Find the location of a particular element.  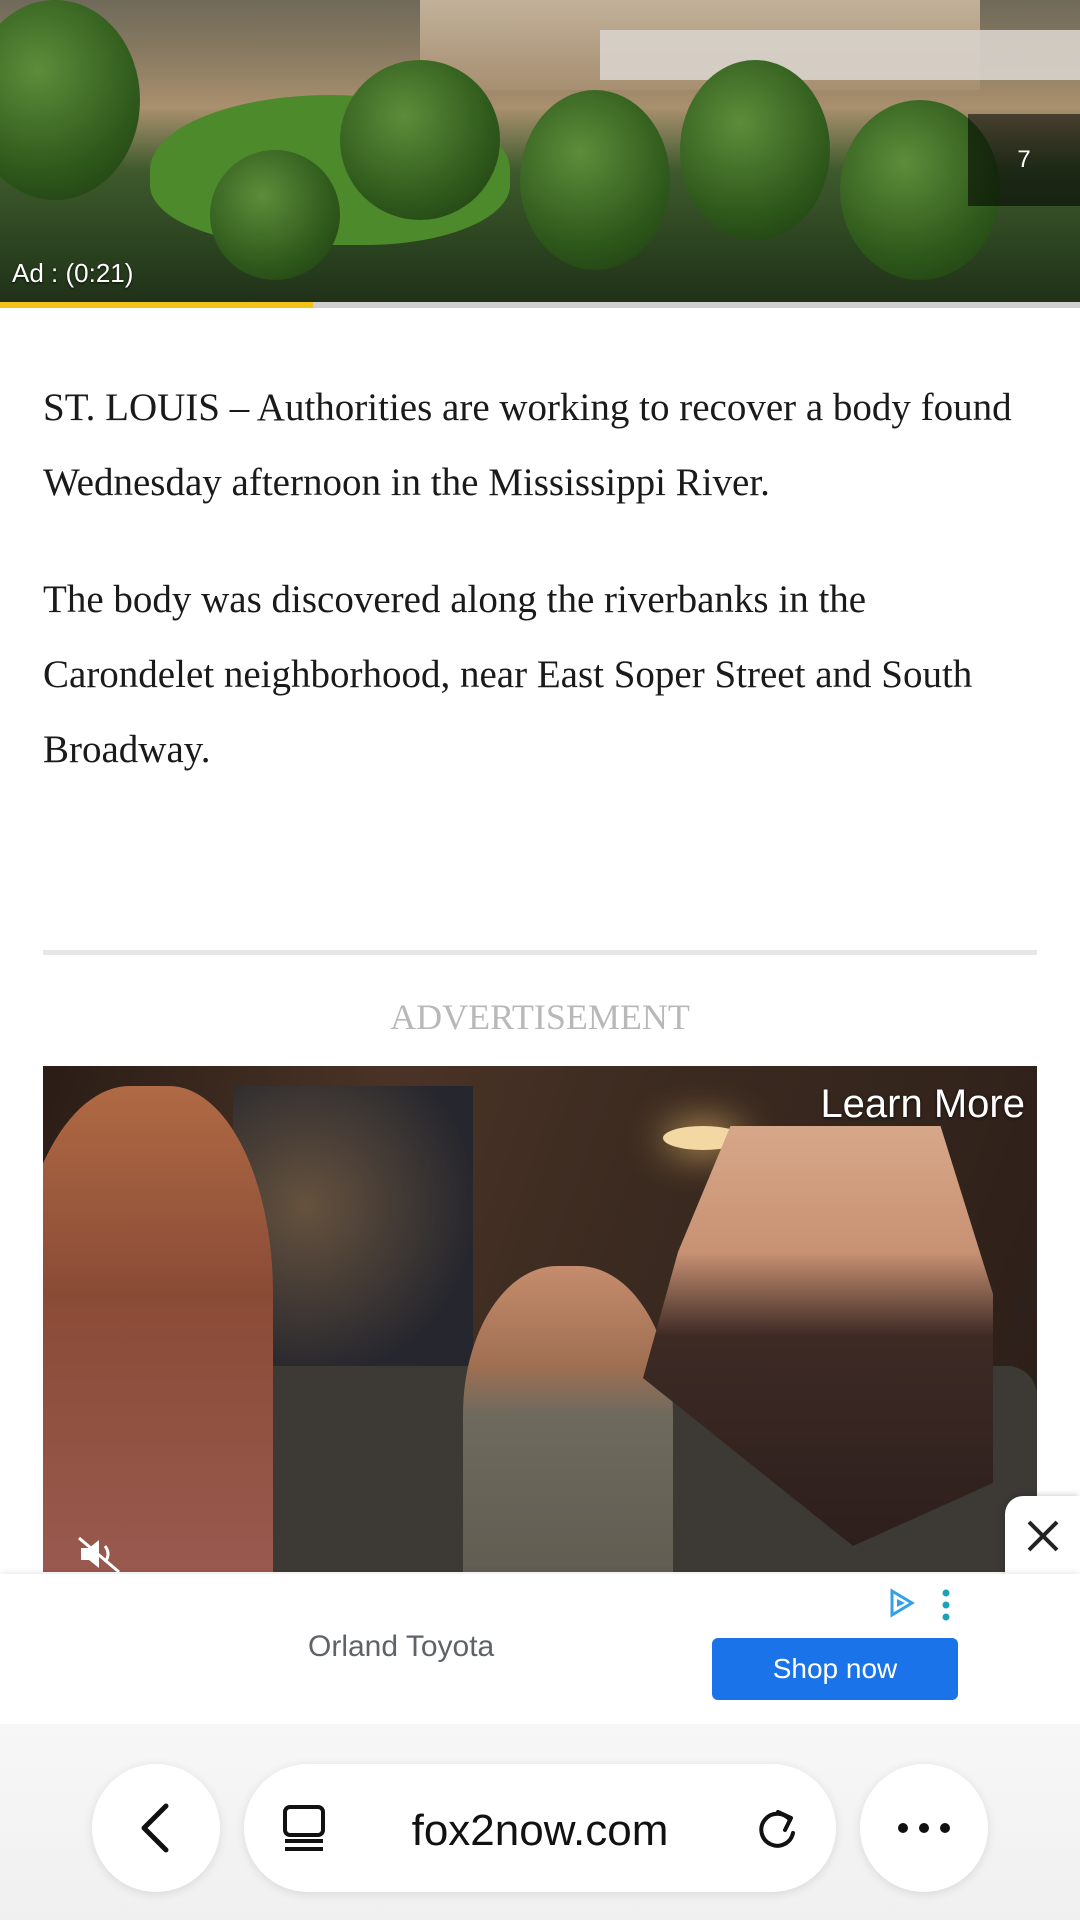

reload-icon is located at coordinates (777, 1829).